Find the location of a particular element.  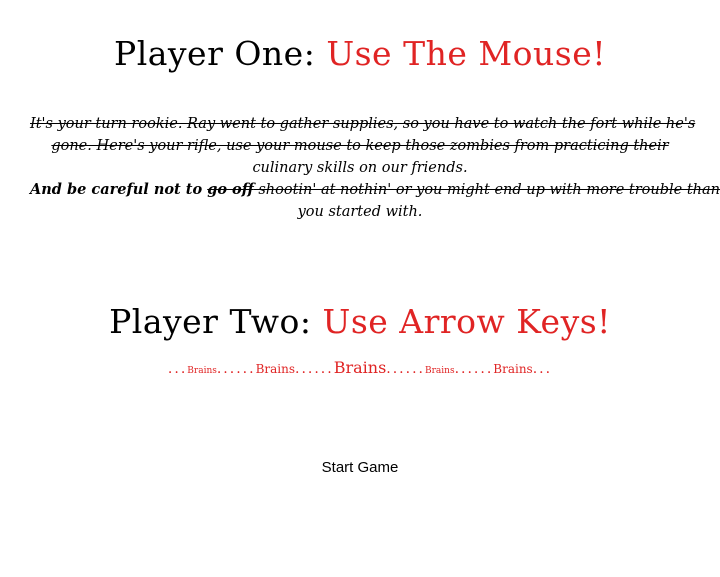

instructions-line-4-strike: go off is located at coordinates (230, 189).